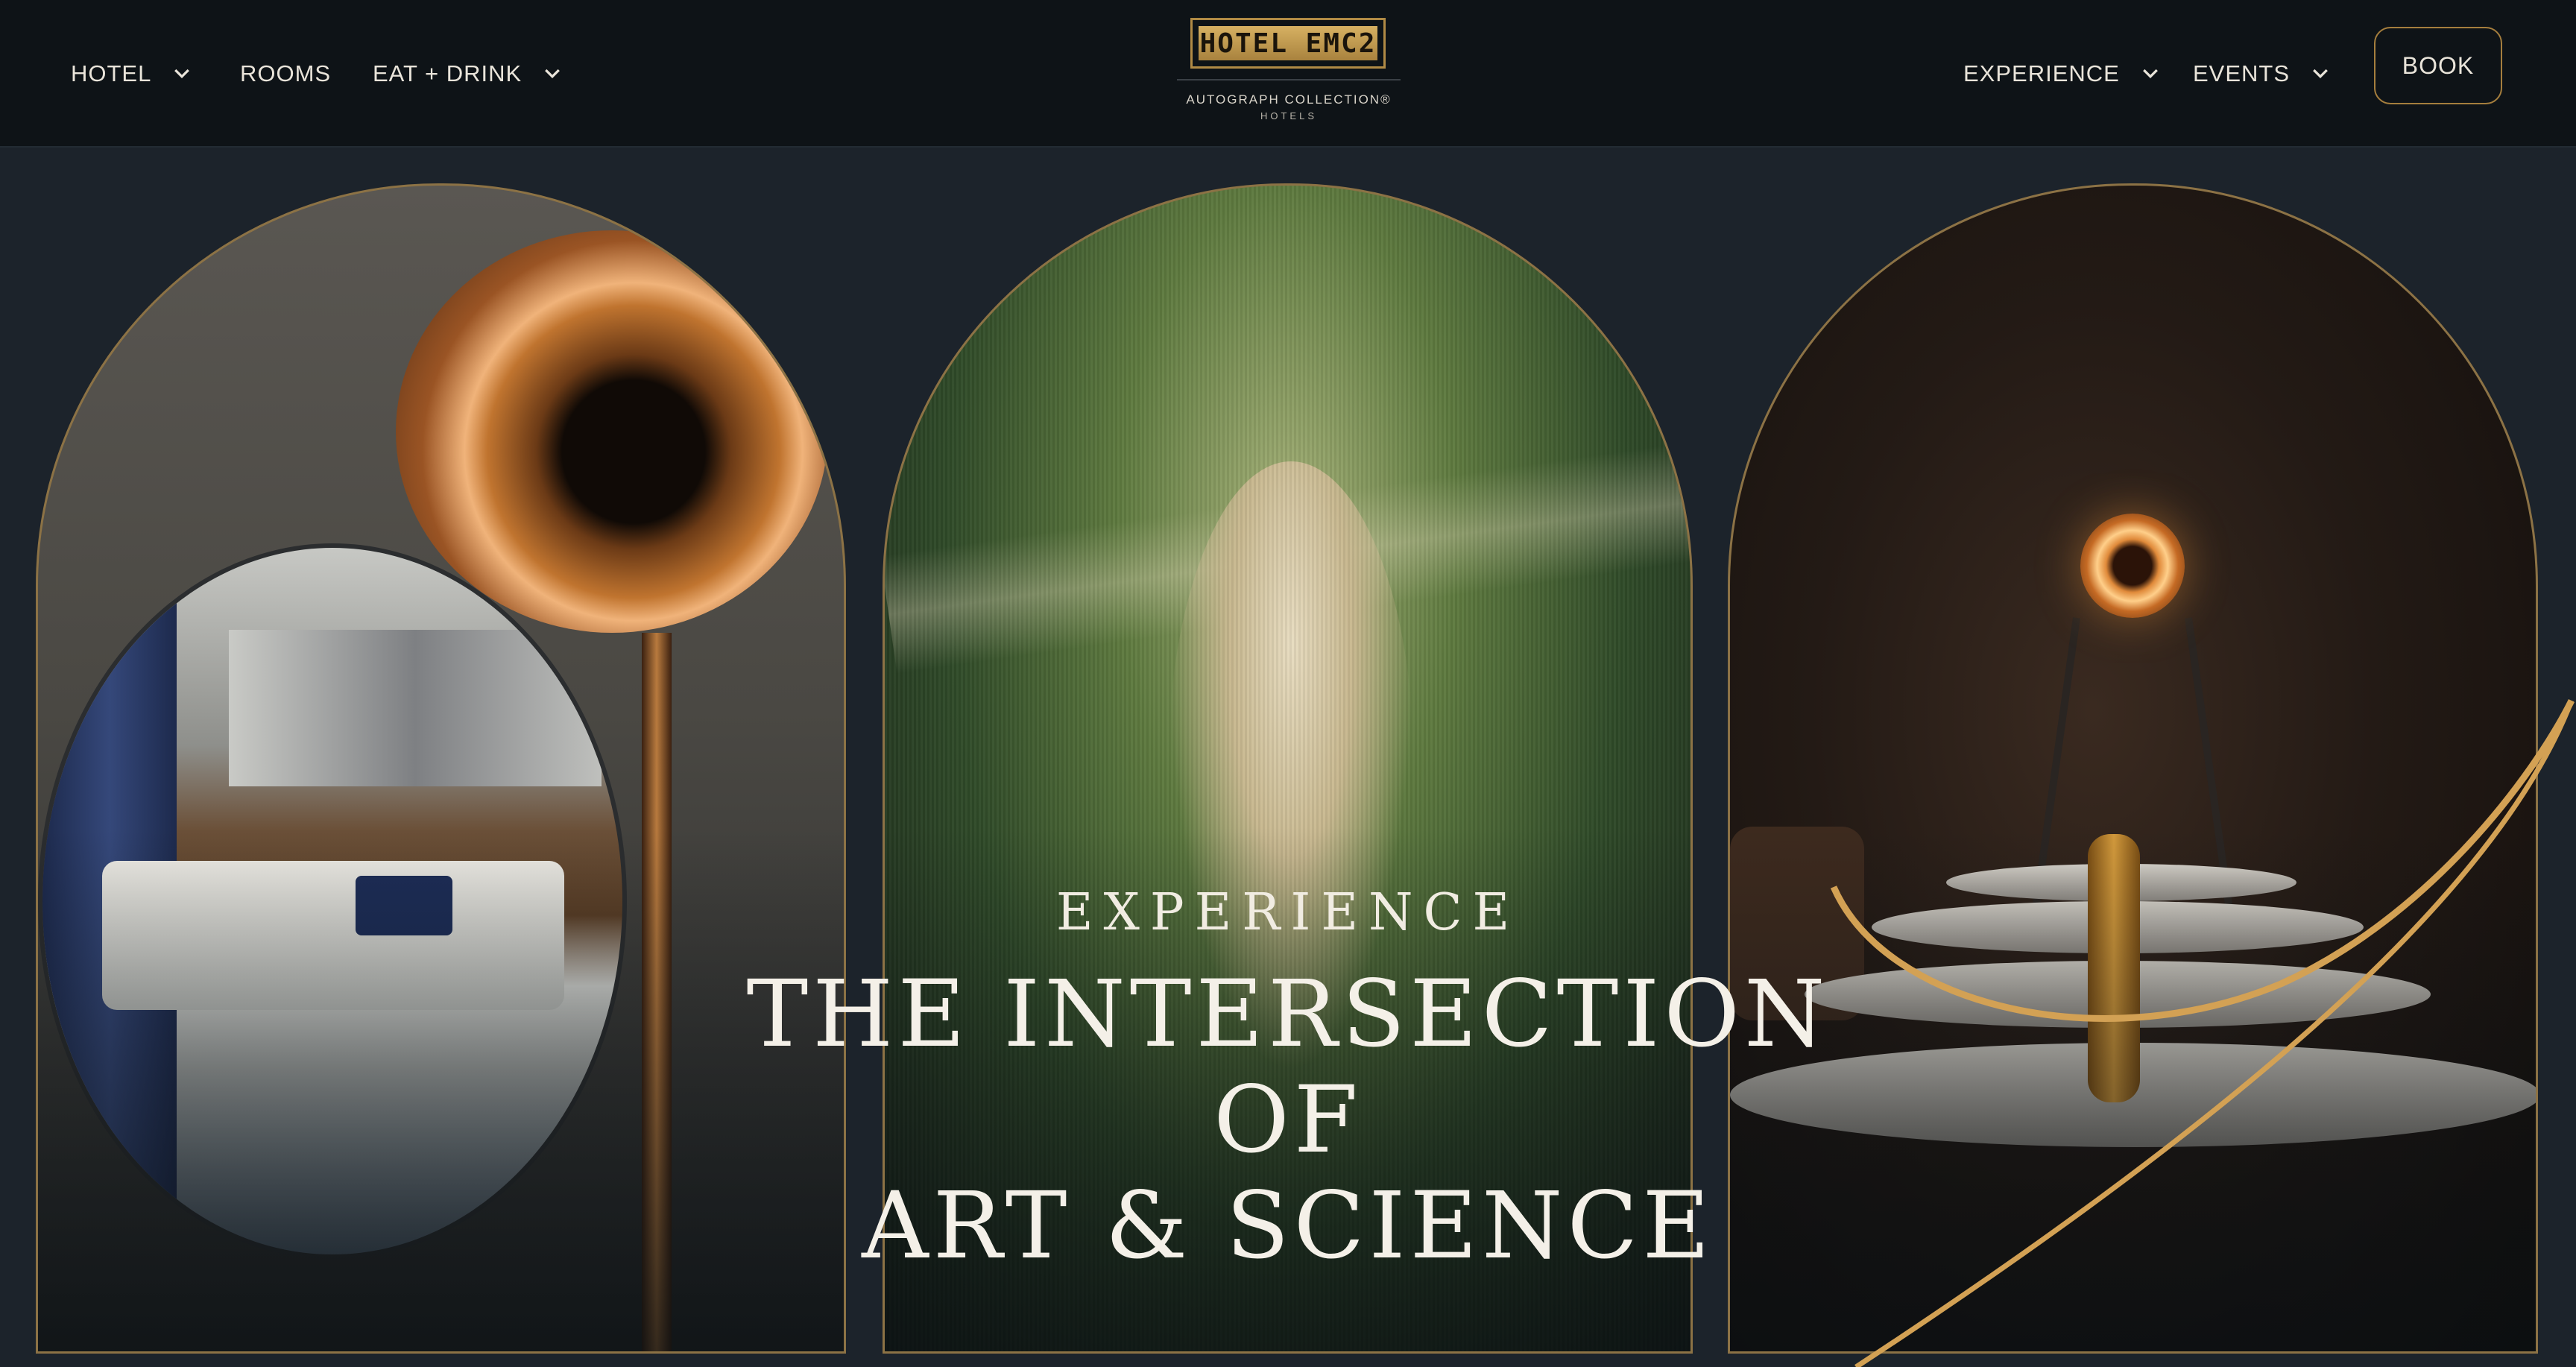 This screenshot has width=2576, height=1367. I want to click on nav-item-events: EVENTS, so click(2262, 73).